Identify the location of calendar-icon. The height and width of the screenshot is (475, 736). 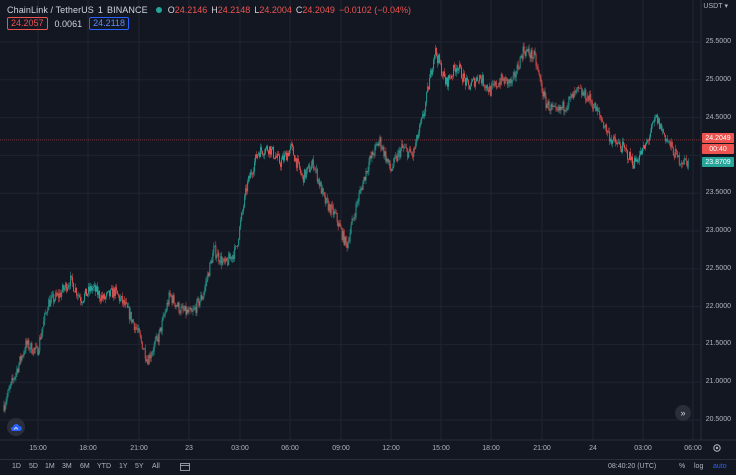
(185, 466).